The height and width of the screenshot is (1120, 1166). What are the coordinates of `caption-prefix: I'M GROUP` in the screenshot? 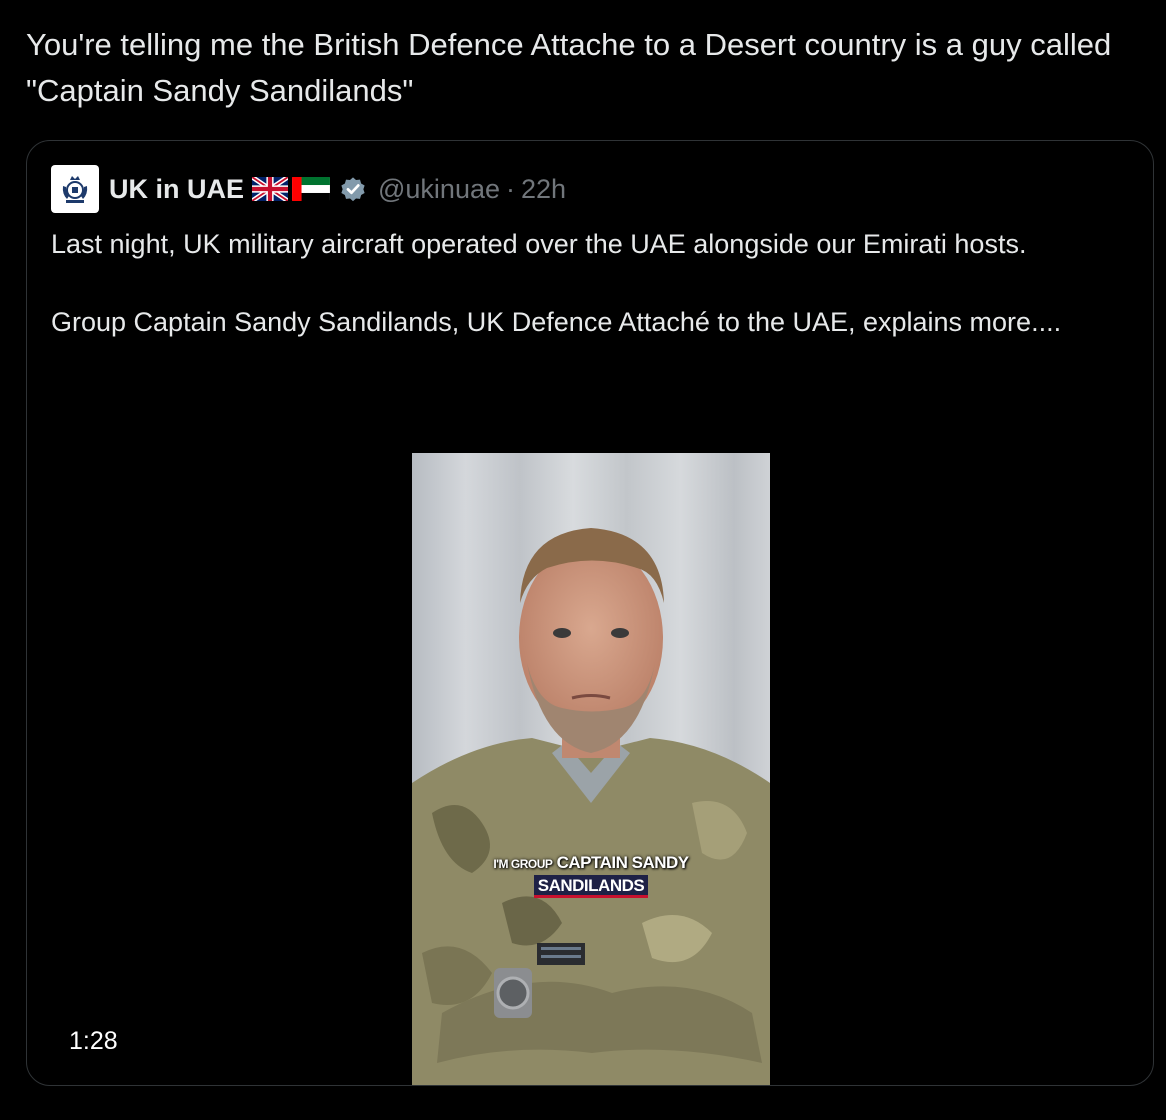 It's located at (523, 864).